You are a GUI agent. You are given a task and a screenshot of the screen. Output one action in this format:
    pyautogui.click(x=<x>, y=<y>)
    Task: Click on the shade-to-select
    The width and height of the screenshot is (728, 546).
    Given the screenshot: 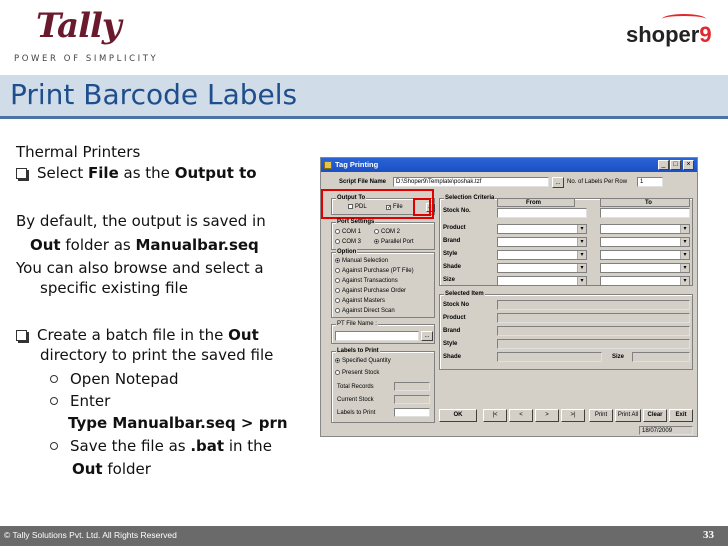 What is the action you would take?
    pyautogui.click(x=645, y=268)
    